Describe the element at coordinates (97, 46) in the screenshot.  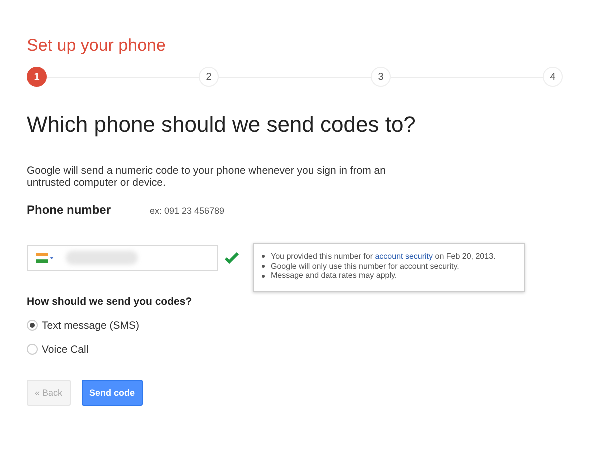
I see `page-title: Set up your phone` at that location.